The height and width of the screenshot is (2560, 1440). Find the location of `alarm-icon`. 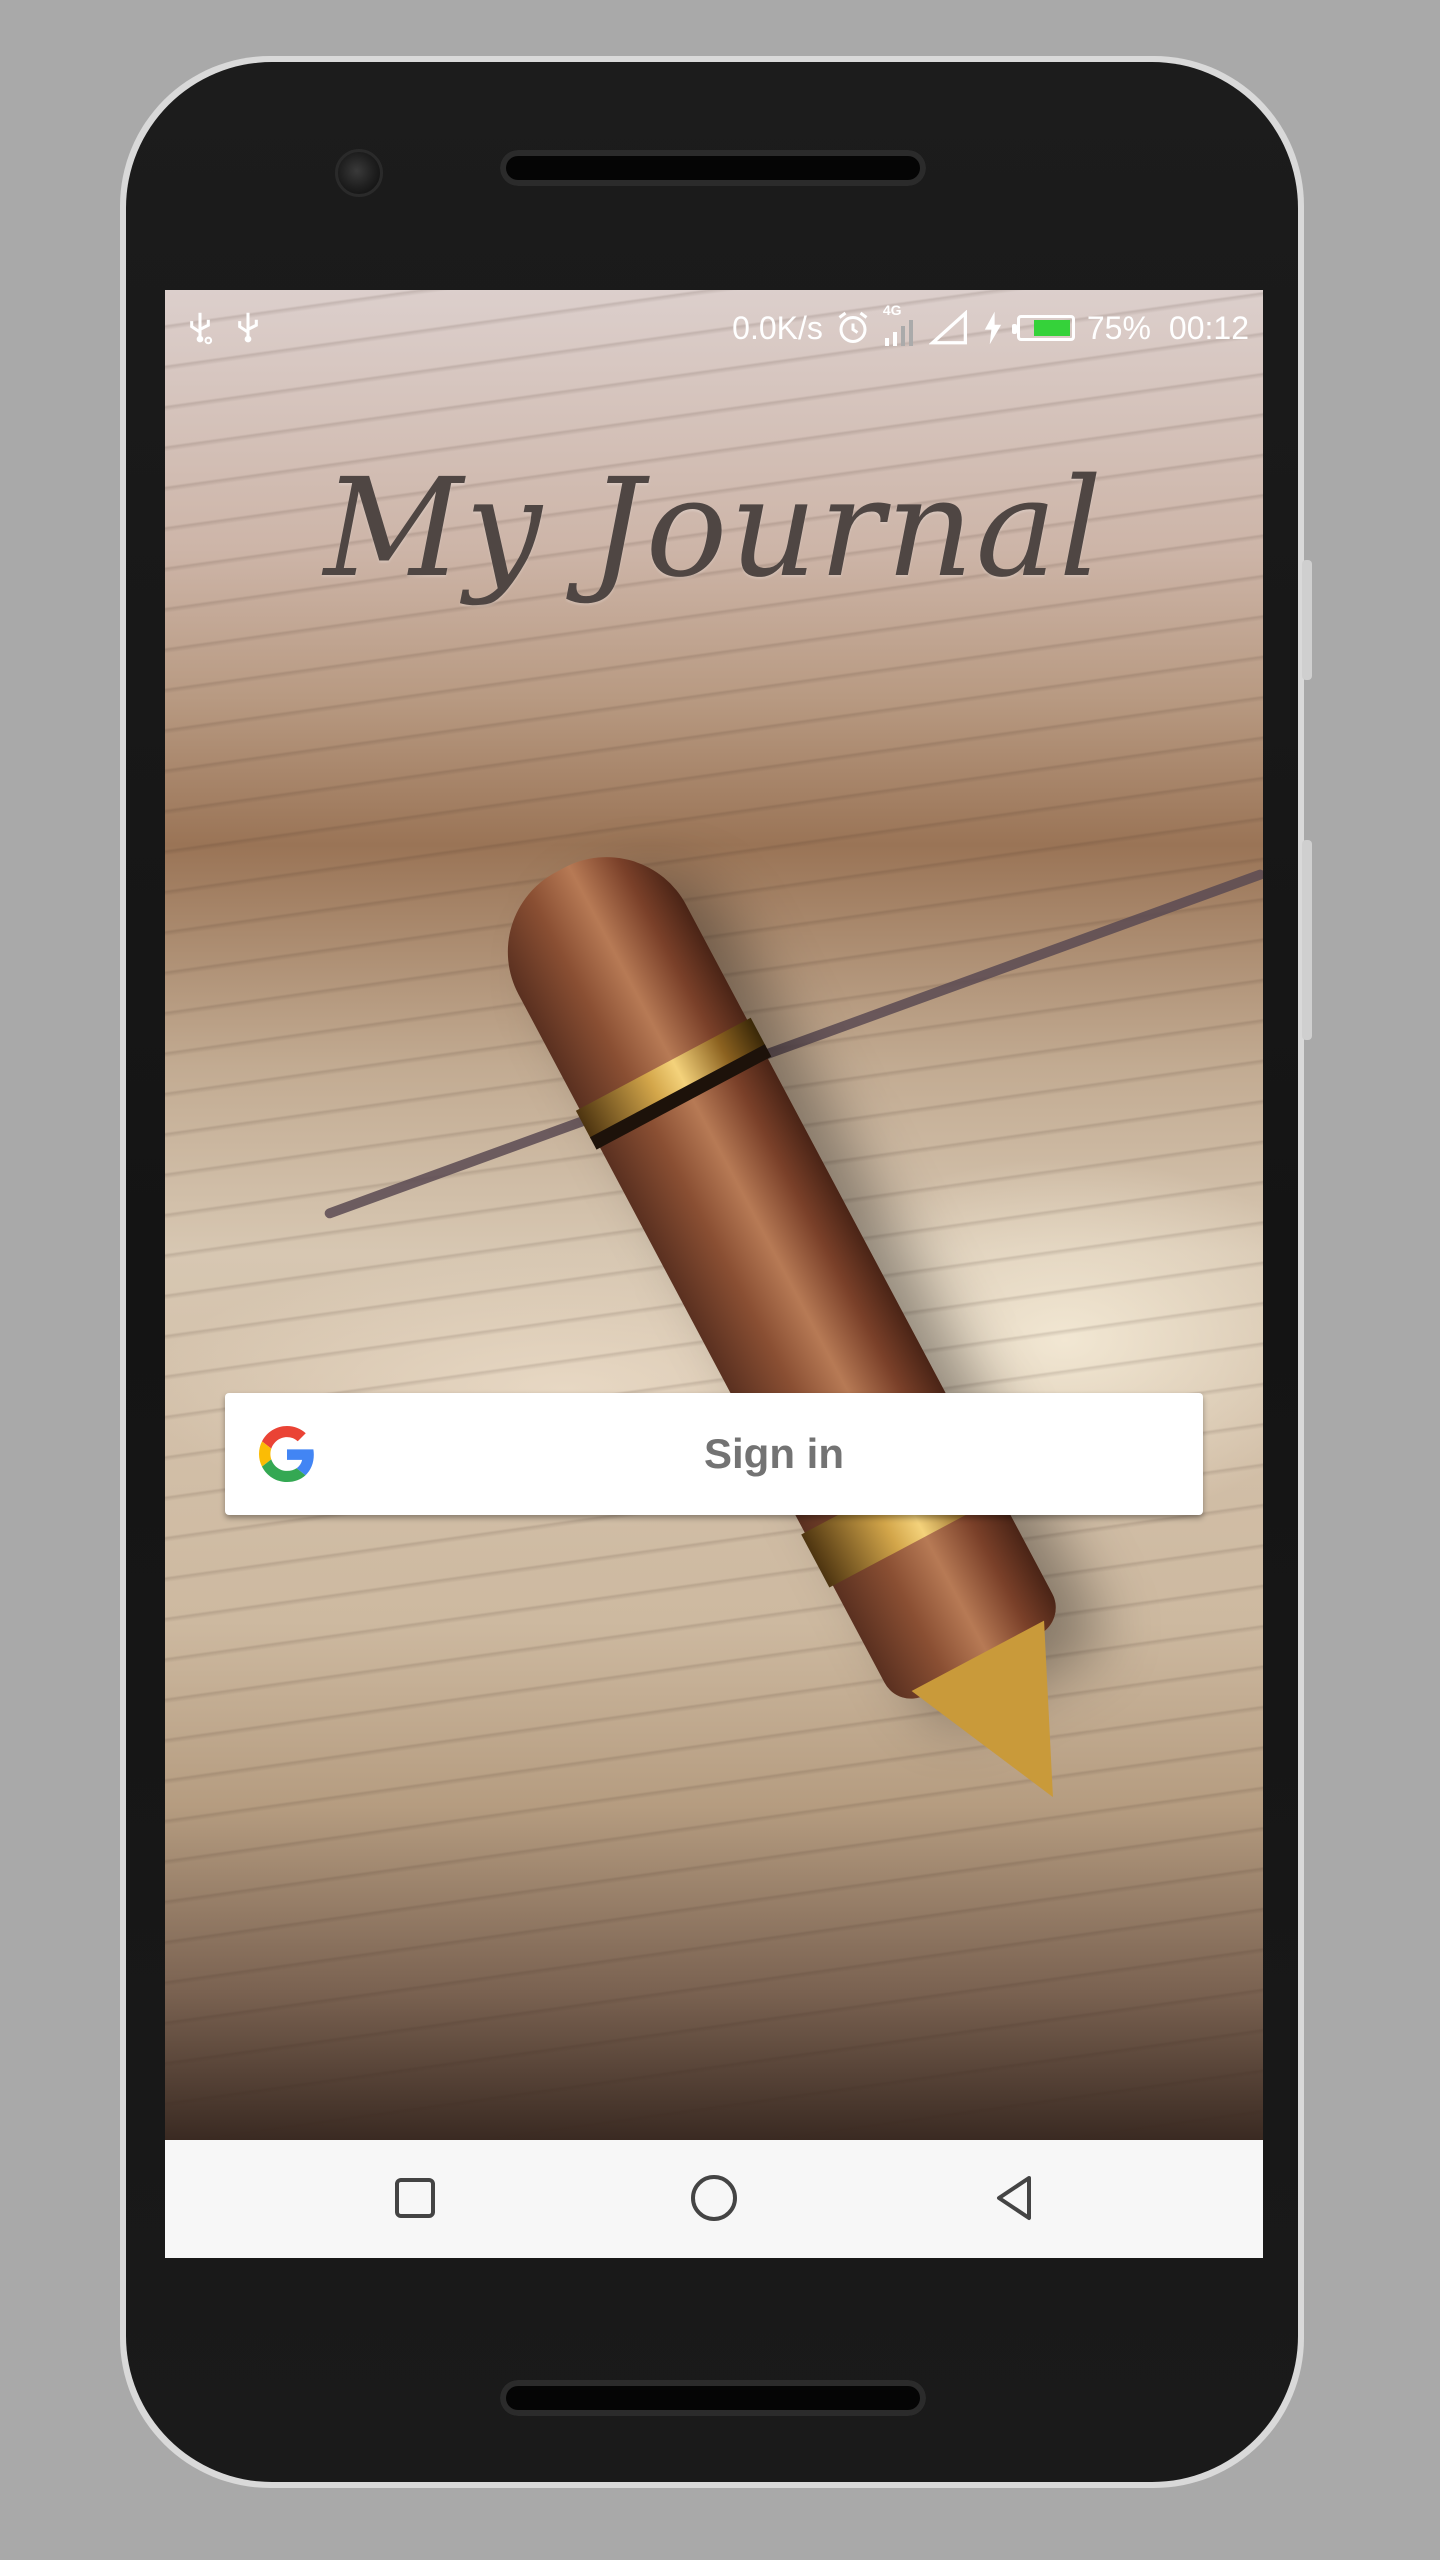

alarm-icon is located at coordinates (853, 327).